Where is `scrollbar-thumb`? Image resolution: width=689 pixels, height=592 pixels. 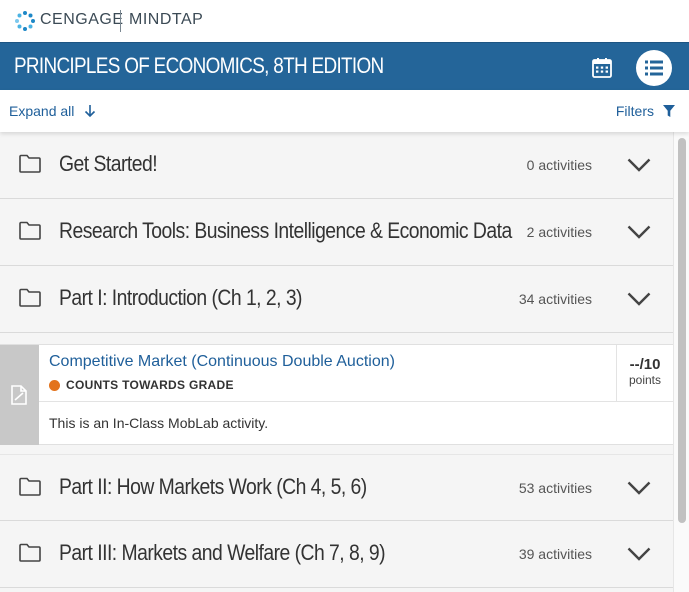 scrollbar-thumb is located at coordinates (682, 330).